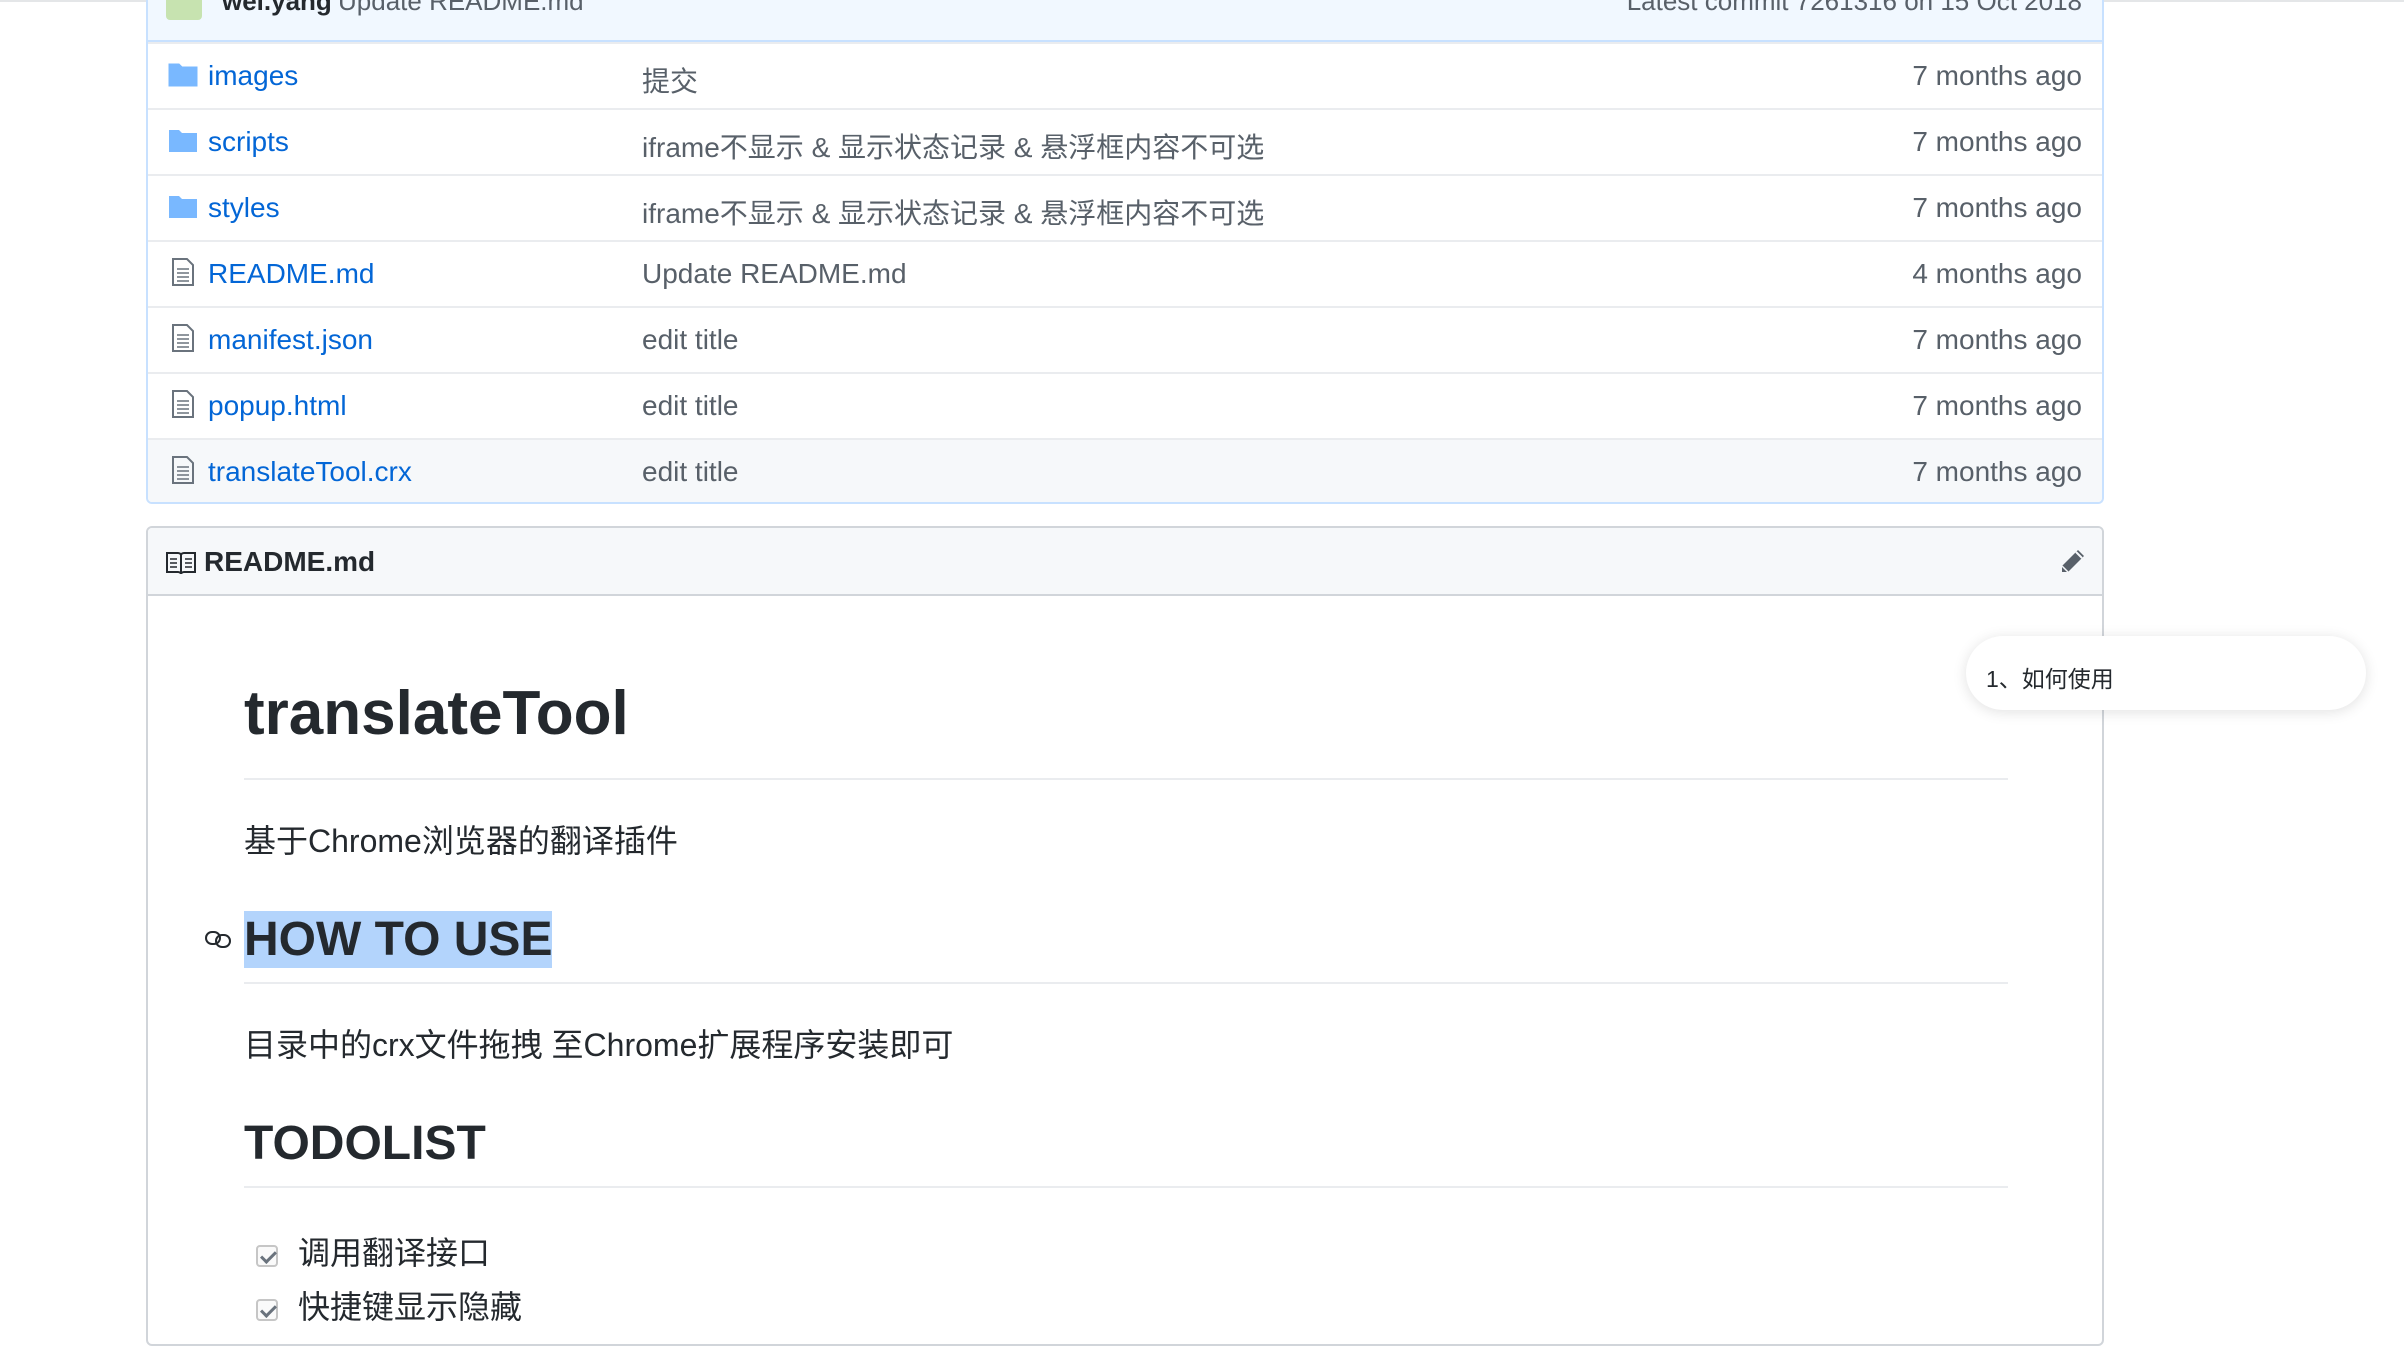 This screenshot has height=1346, width=2404. I want to click on link-icon, so click(219, 939).